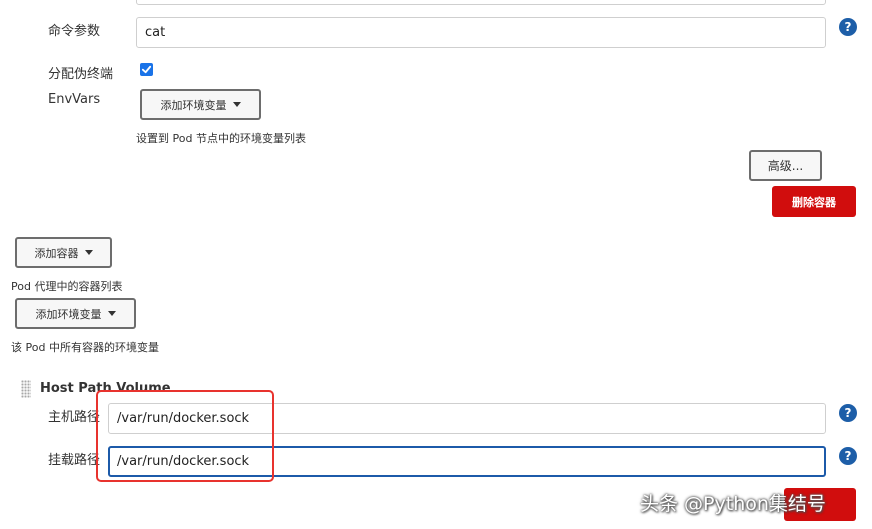  I want to click on previous-field-input, so click(481, 2).